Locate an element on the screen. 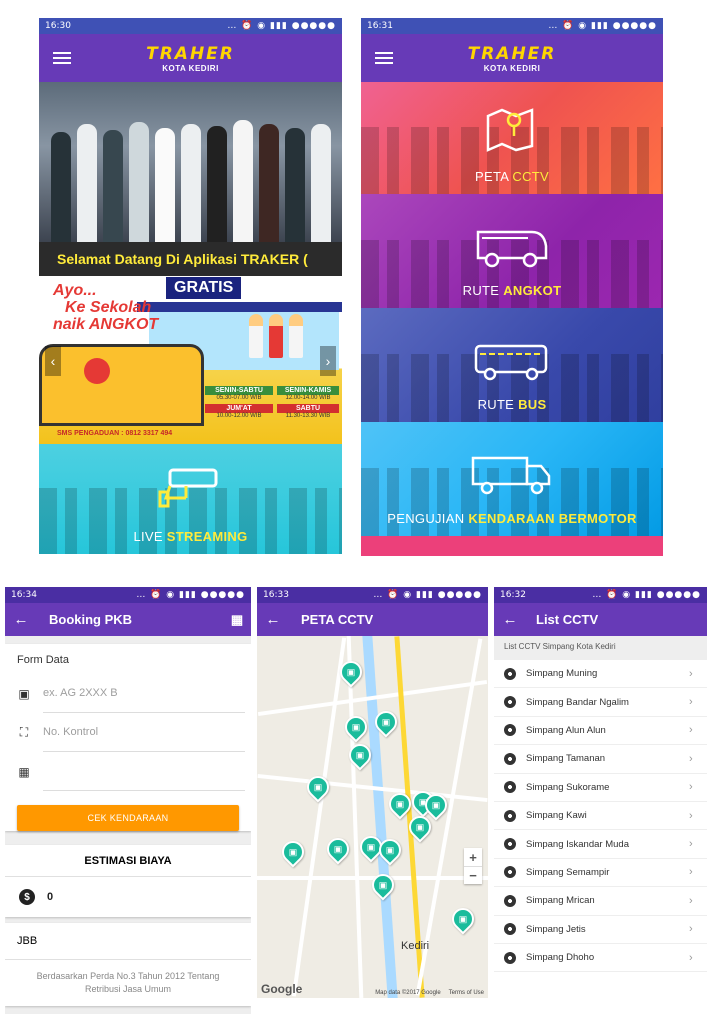  logo-subtitle: KOTA KEDIRI is located at coordinates (190, 68).